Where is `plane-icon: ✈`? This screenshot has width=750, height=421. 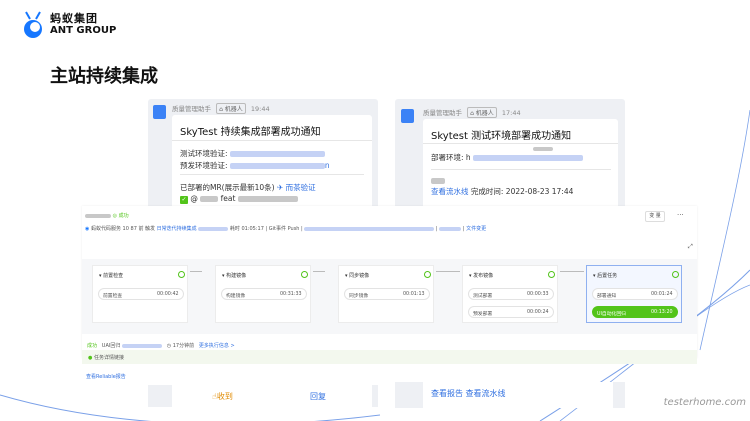
plane-icon: ✈ is located at coordinates (280, 187).